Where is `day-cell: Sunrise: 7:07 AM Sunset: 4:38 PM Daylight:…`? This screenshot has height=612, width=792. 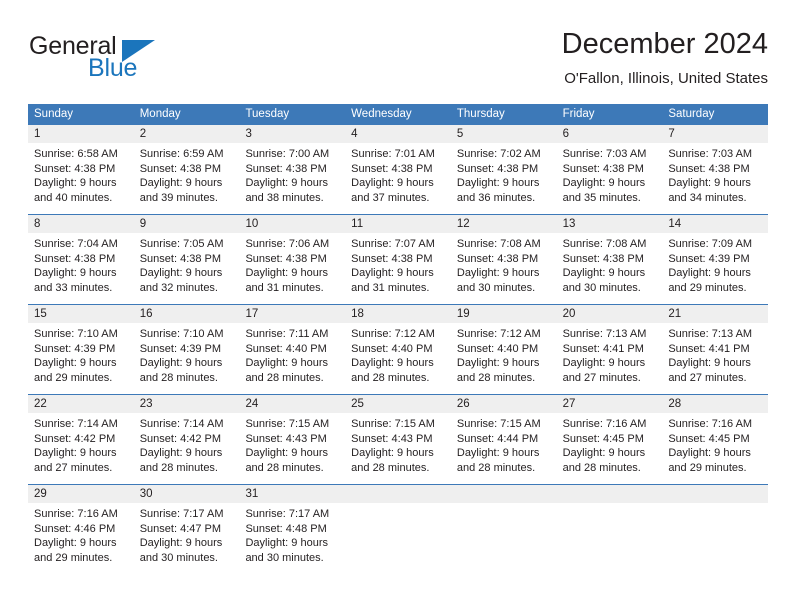 day-cell: Sunrise: 7:07 AM Sunset: 4:38 PM Daylight:… is located at coordinates (398, 268).